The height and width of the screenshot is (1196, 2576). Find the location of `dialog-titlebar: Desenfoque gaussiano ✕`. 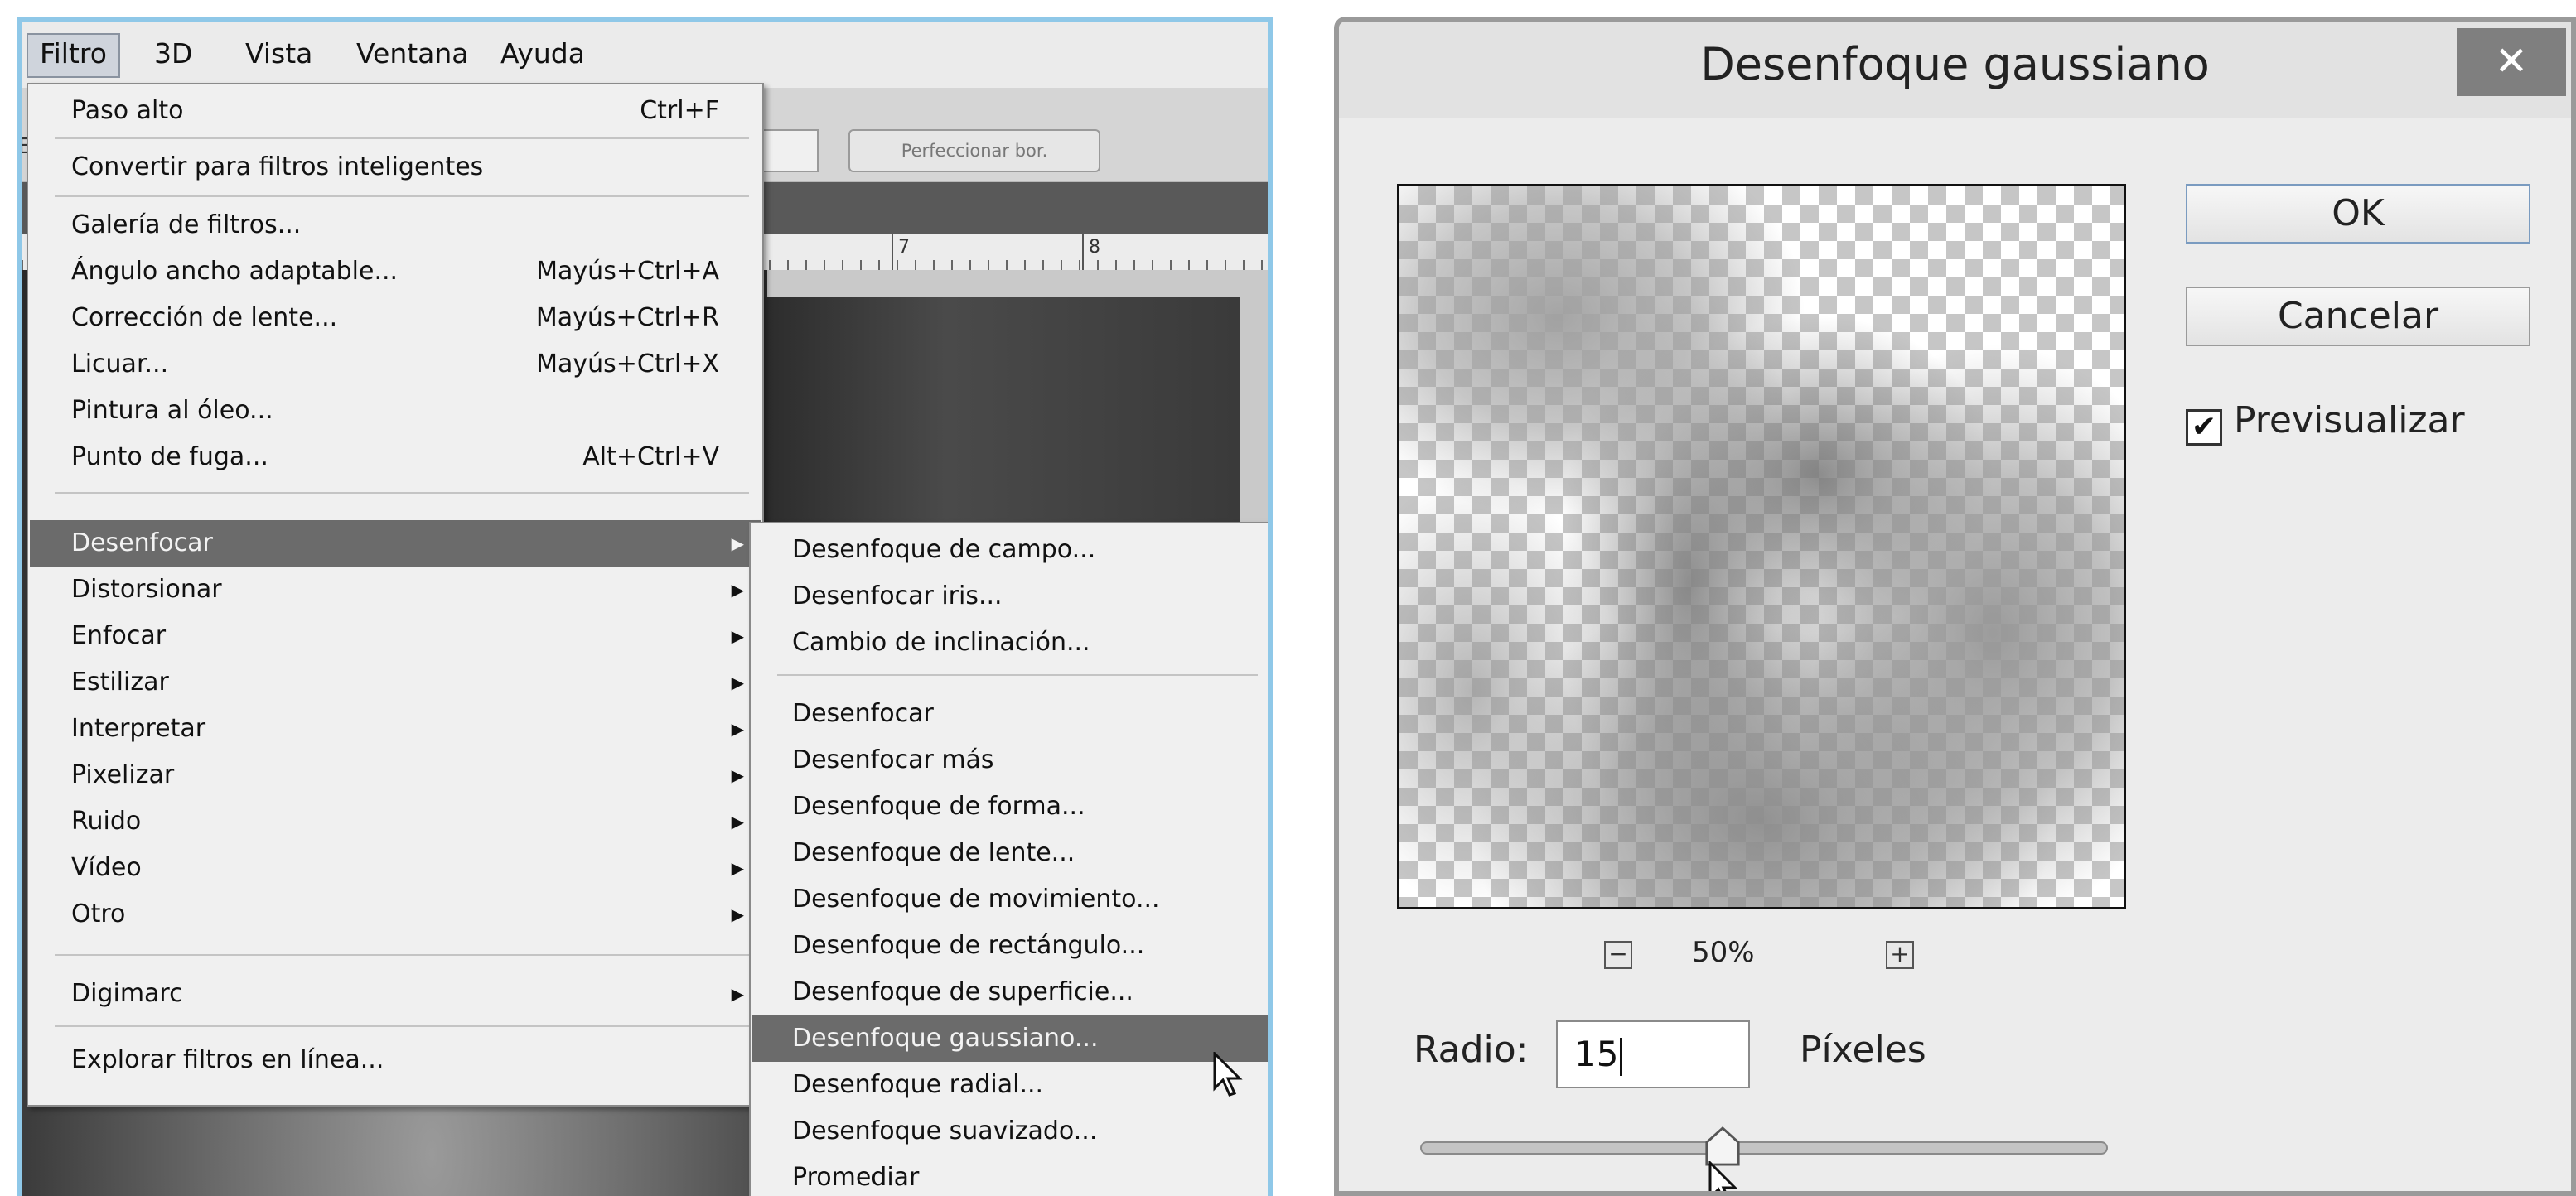

dialog-titlebar: Desenfoque gaussiano ✕ is located at coordinates (1955, 70).